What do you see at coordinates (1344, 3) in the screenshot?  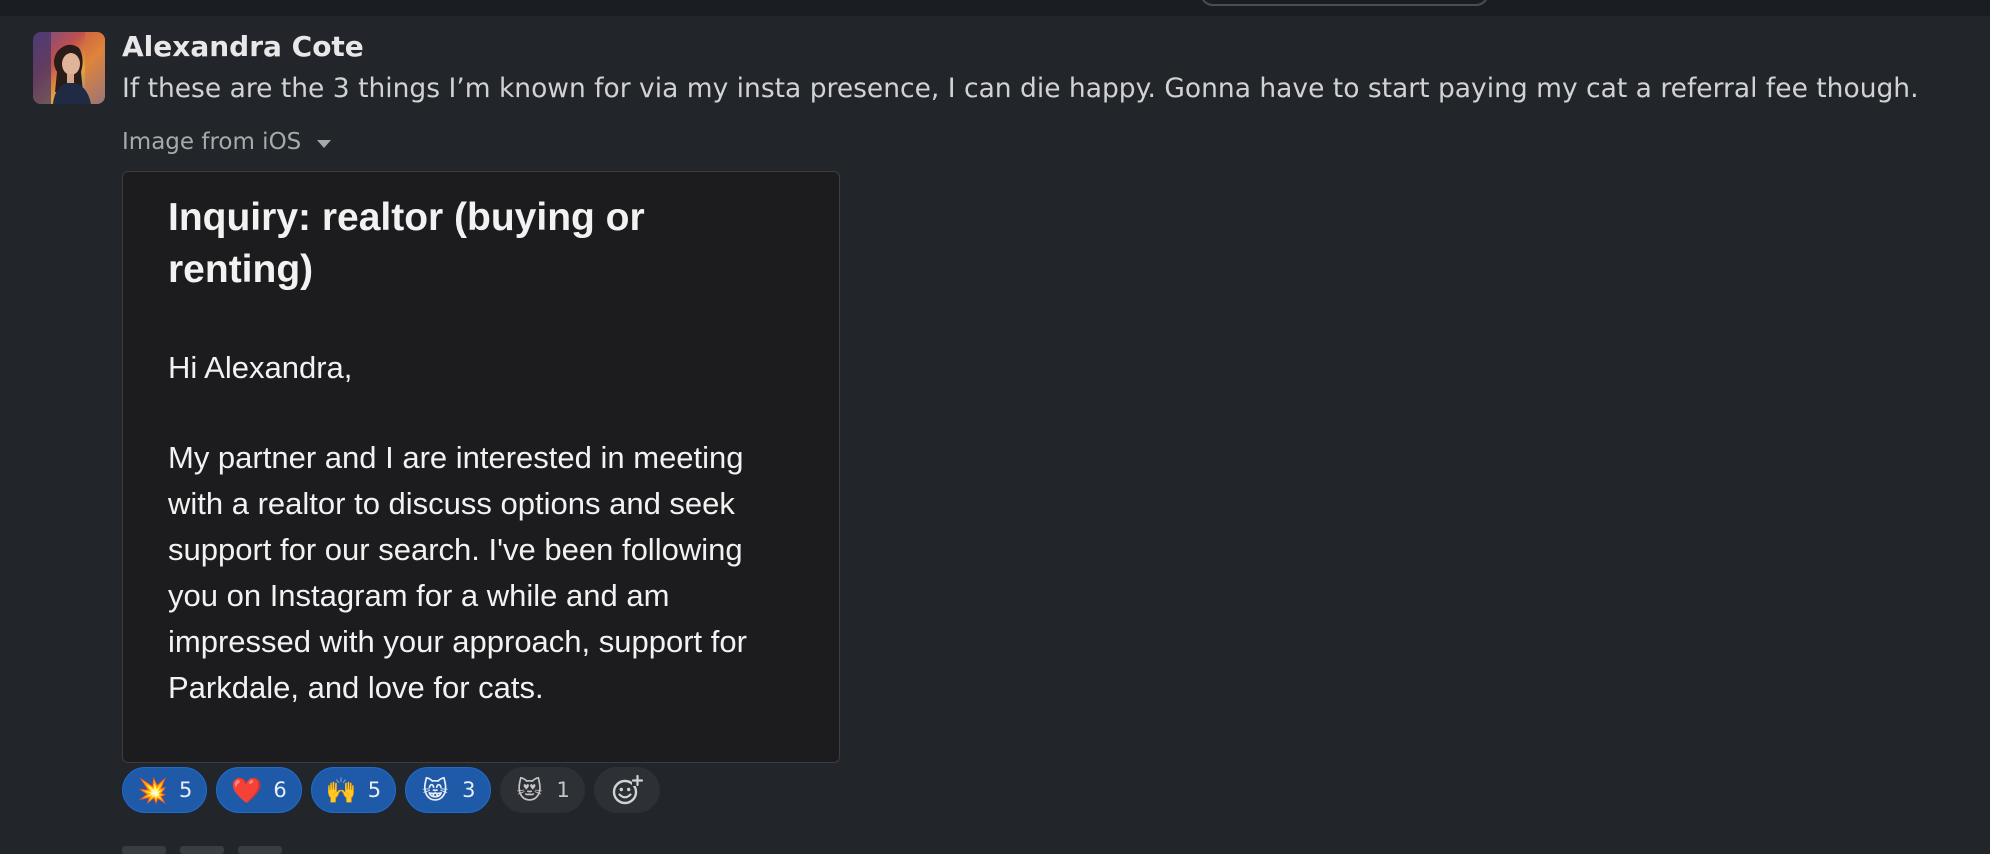 I see `search-bar` at bounding box center [1344, 3].